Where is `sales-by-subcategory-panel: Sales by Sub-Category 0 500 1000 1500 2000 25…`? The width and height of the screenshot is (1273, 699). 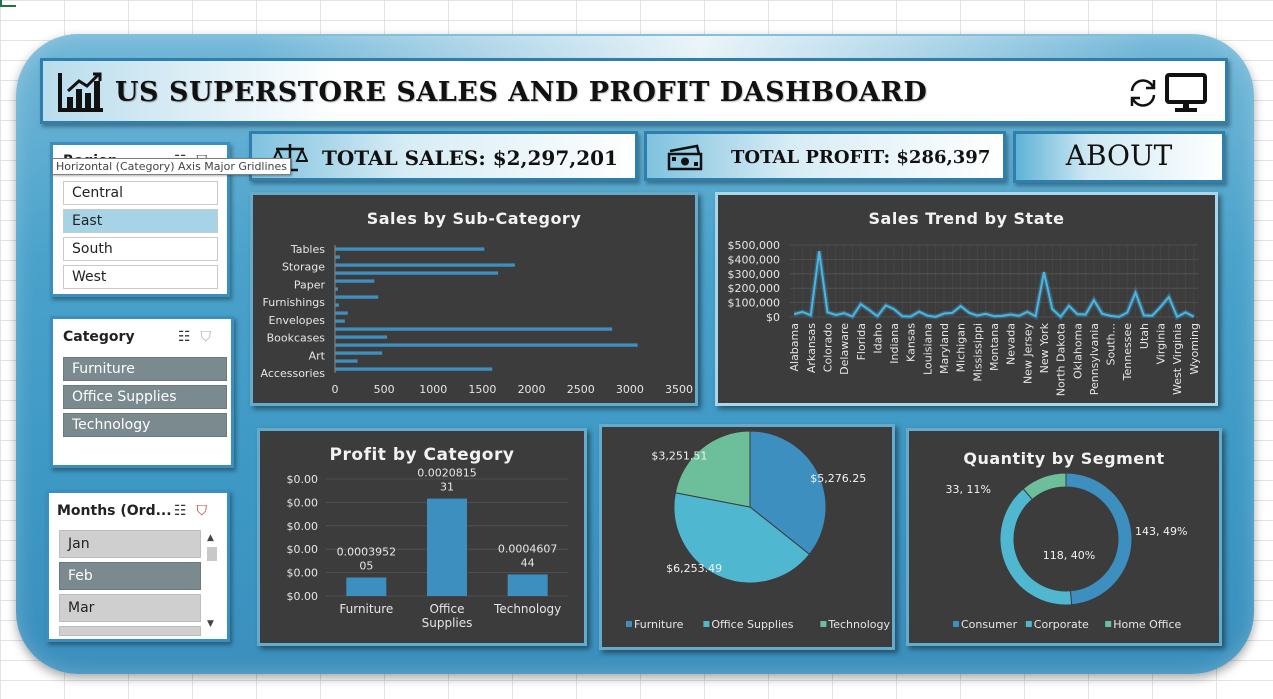
sales-by-subcategory-panel: Sales by Sub-Category 0 500 1000 1500 2000 25… is located at coordinates (474, 299).